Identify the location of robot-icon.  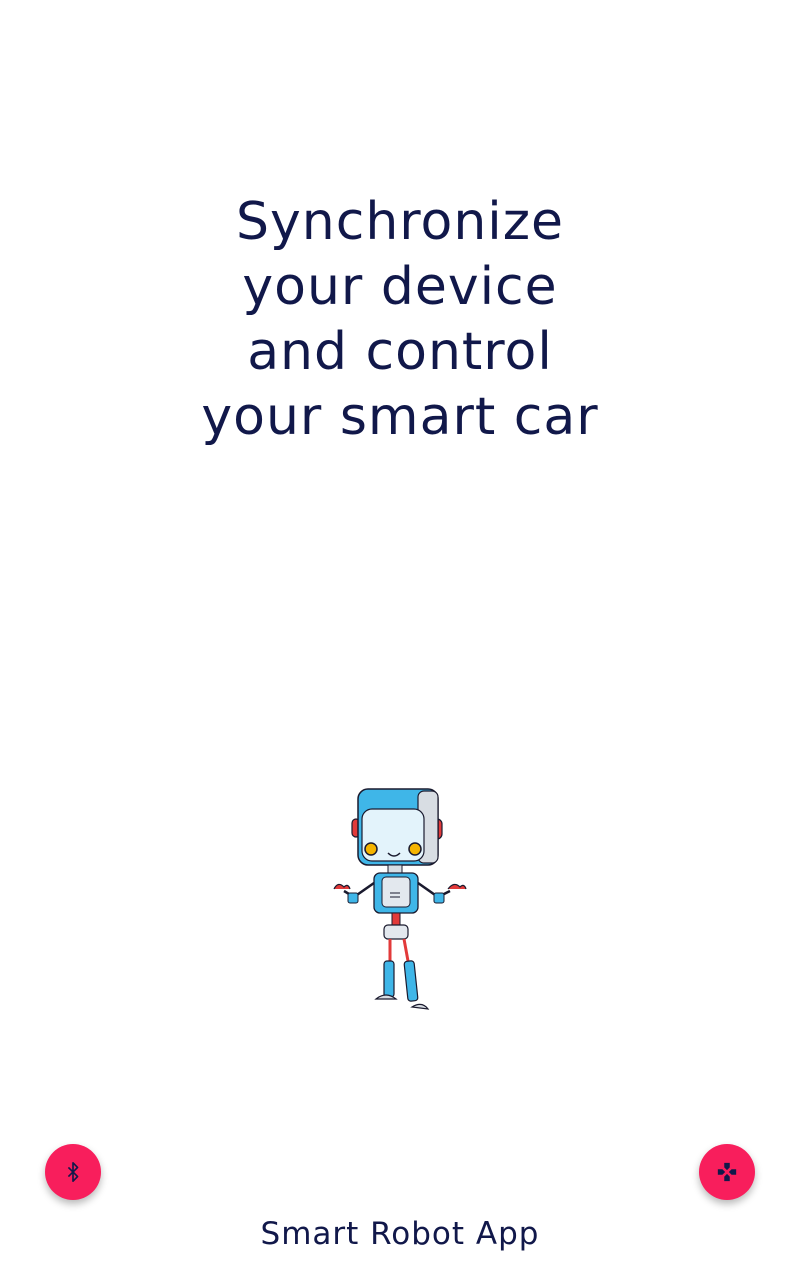
(400, 899).